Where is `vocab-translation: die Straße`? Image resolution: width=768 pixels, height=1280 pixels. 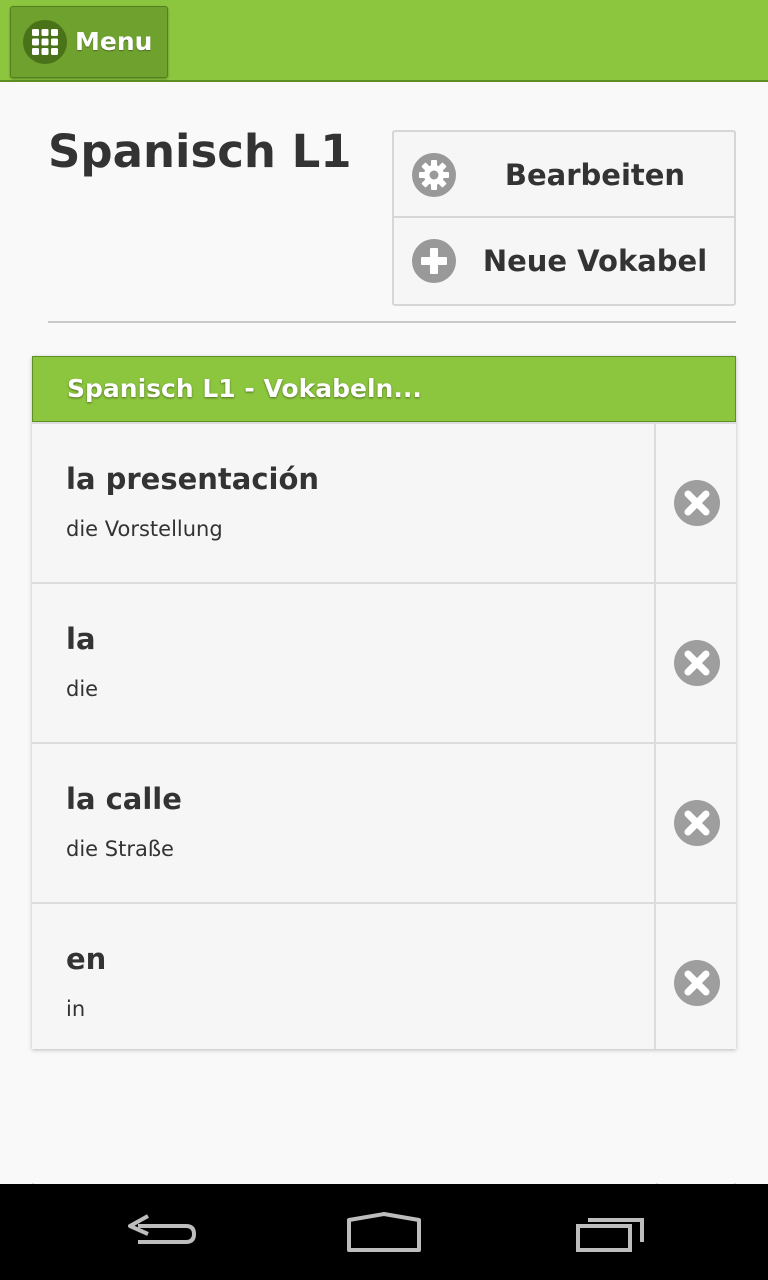 vocab-translation: die Straße is located at coordinates (120, 849).